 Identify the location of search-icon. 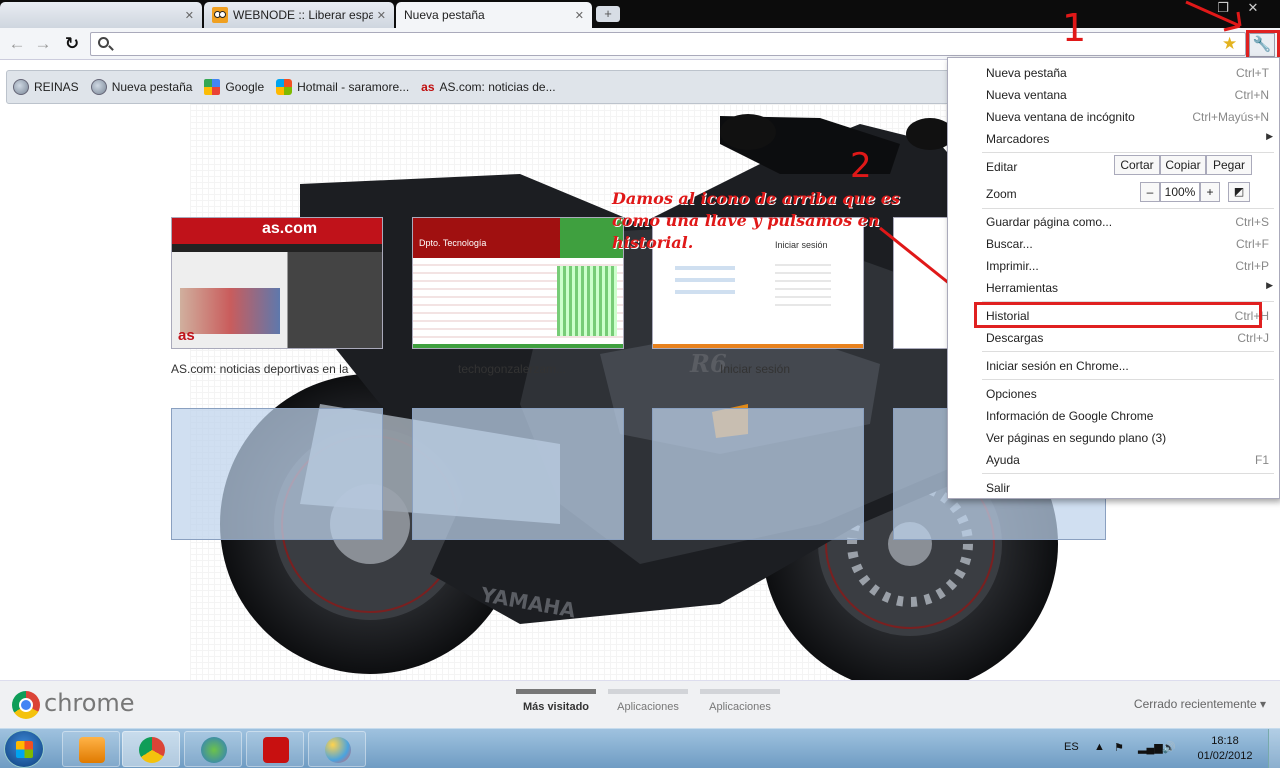
(103, 42).